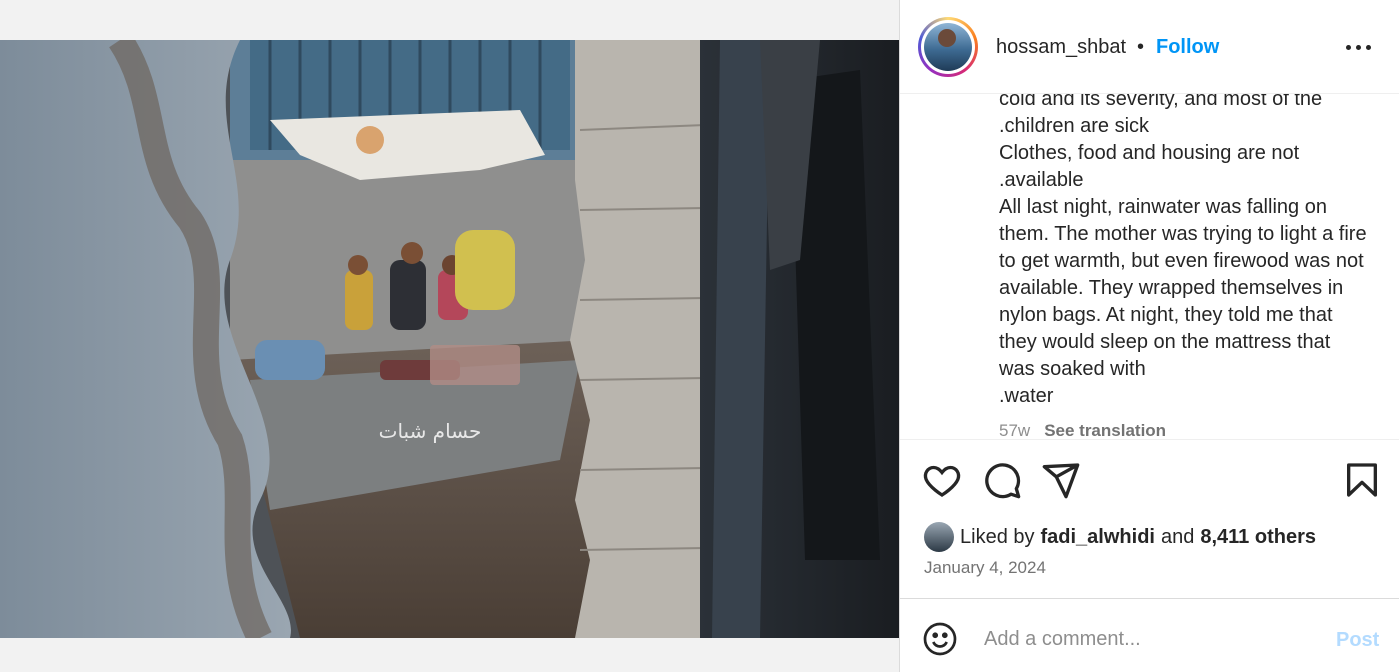  I want to click on comment-bar: Post, so click(1149, 635).